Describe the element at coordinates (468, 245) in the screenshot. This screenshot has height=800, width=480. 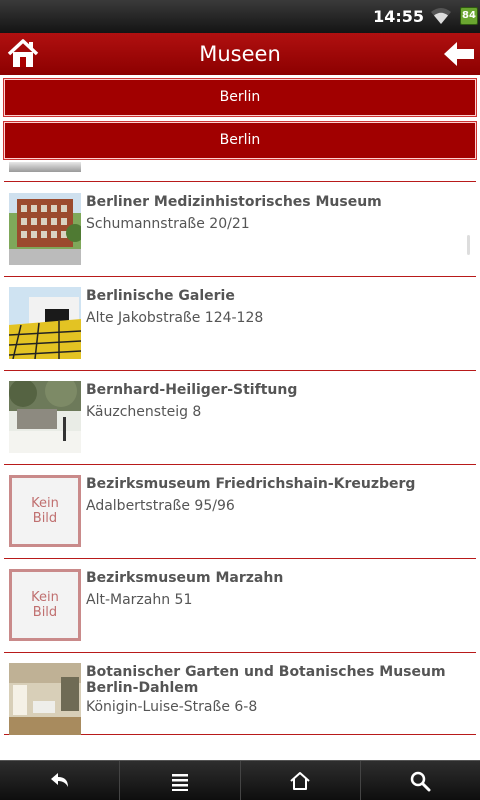
I see `scroll-indicator` at that location.